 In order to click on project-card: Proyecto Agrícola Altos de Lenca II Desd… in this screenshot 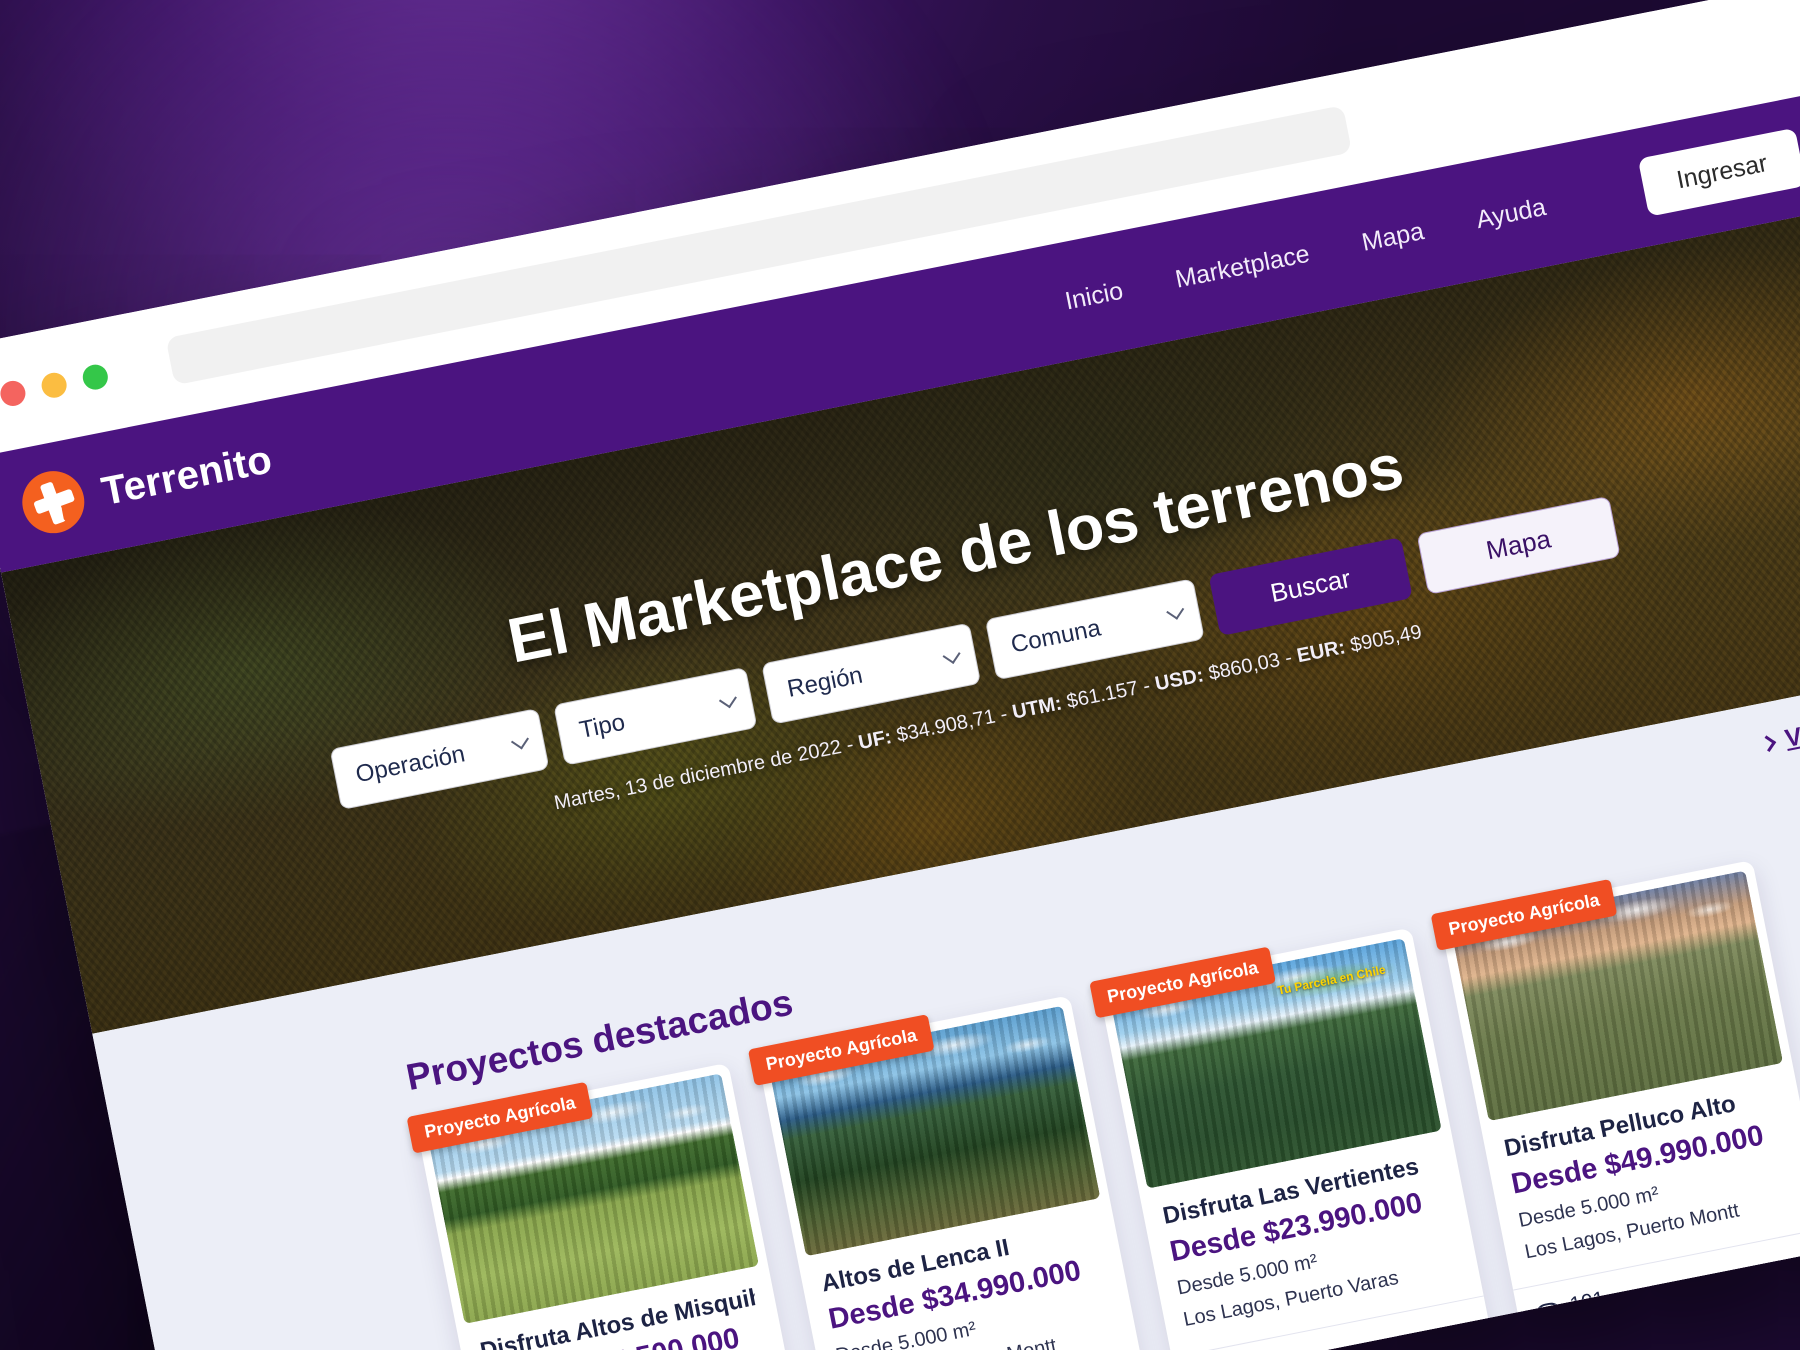, I will do `click(950, 1172)`.